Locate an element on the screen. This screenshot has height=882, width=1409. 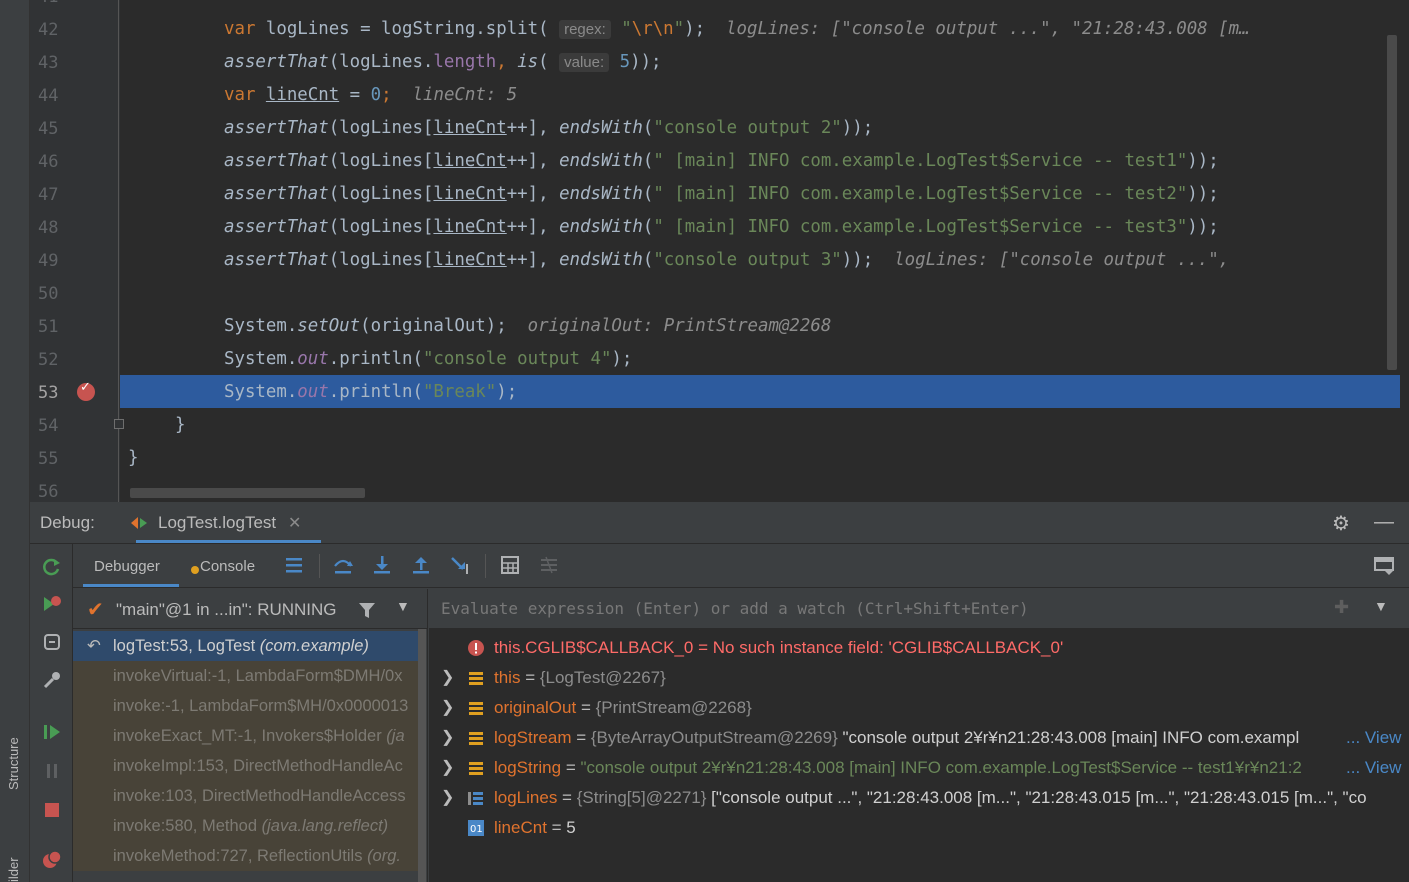
evaluate-expression-icon is located at coordinates (510, 565).